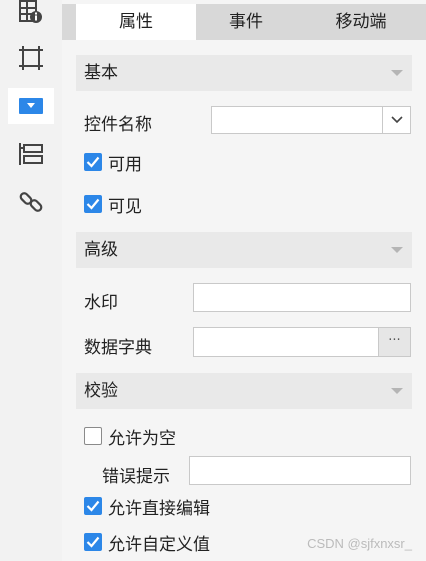 The width and height of the screenshot is (426, 561). I want to click on csdn-watermark: CSDN @sjfxnxsr_, so click(359, 543).